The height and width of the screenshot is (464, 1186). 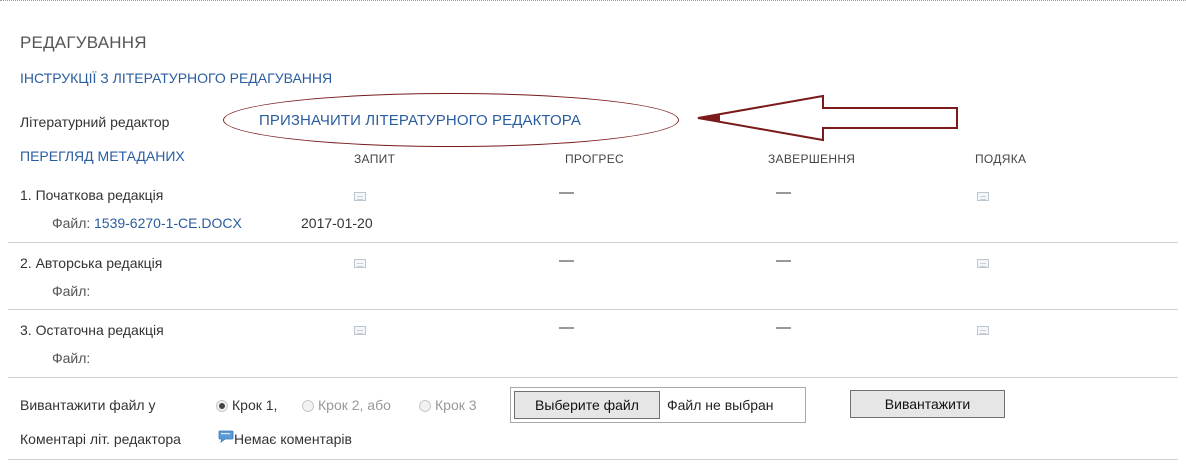 I want to click on upload-label: Вивантажити файл у, so click(x=88, y=405).